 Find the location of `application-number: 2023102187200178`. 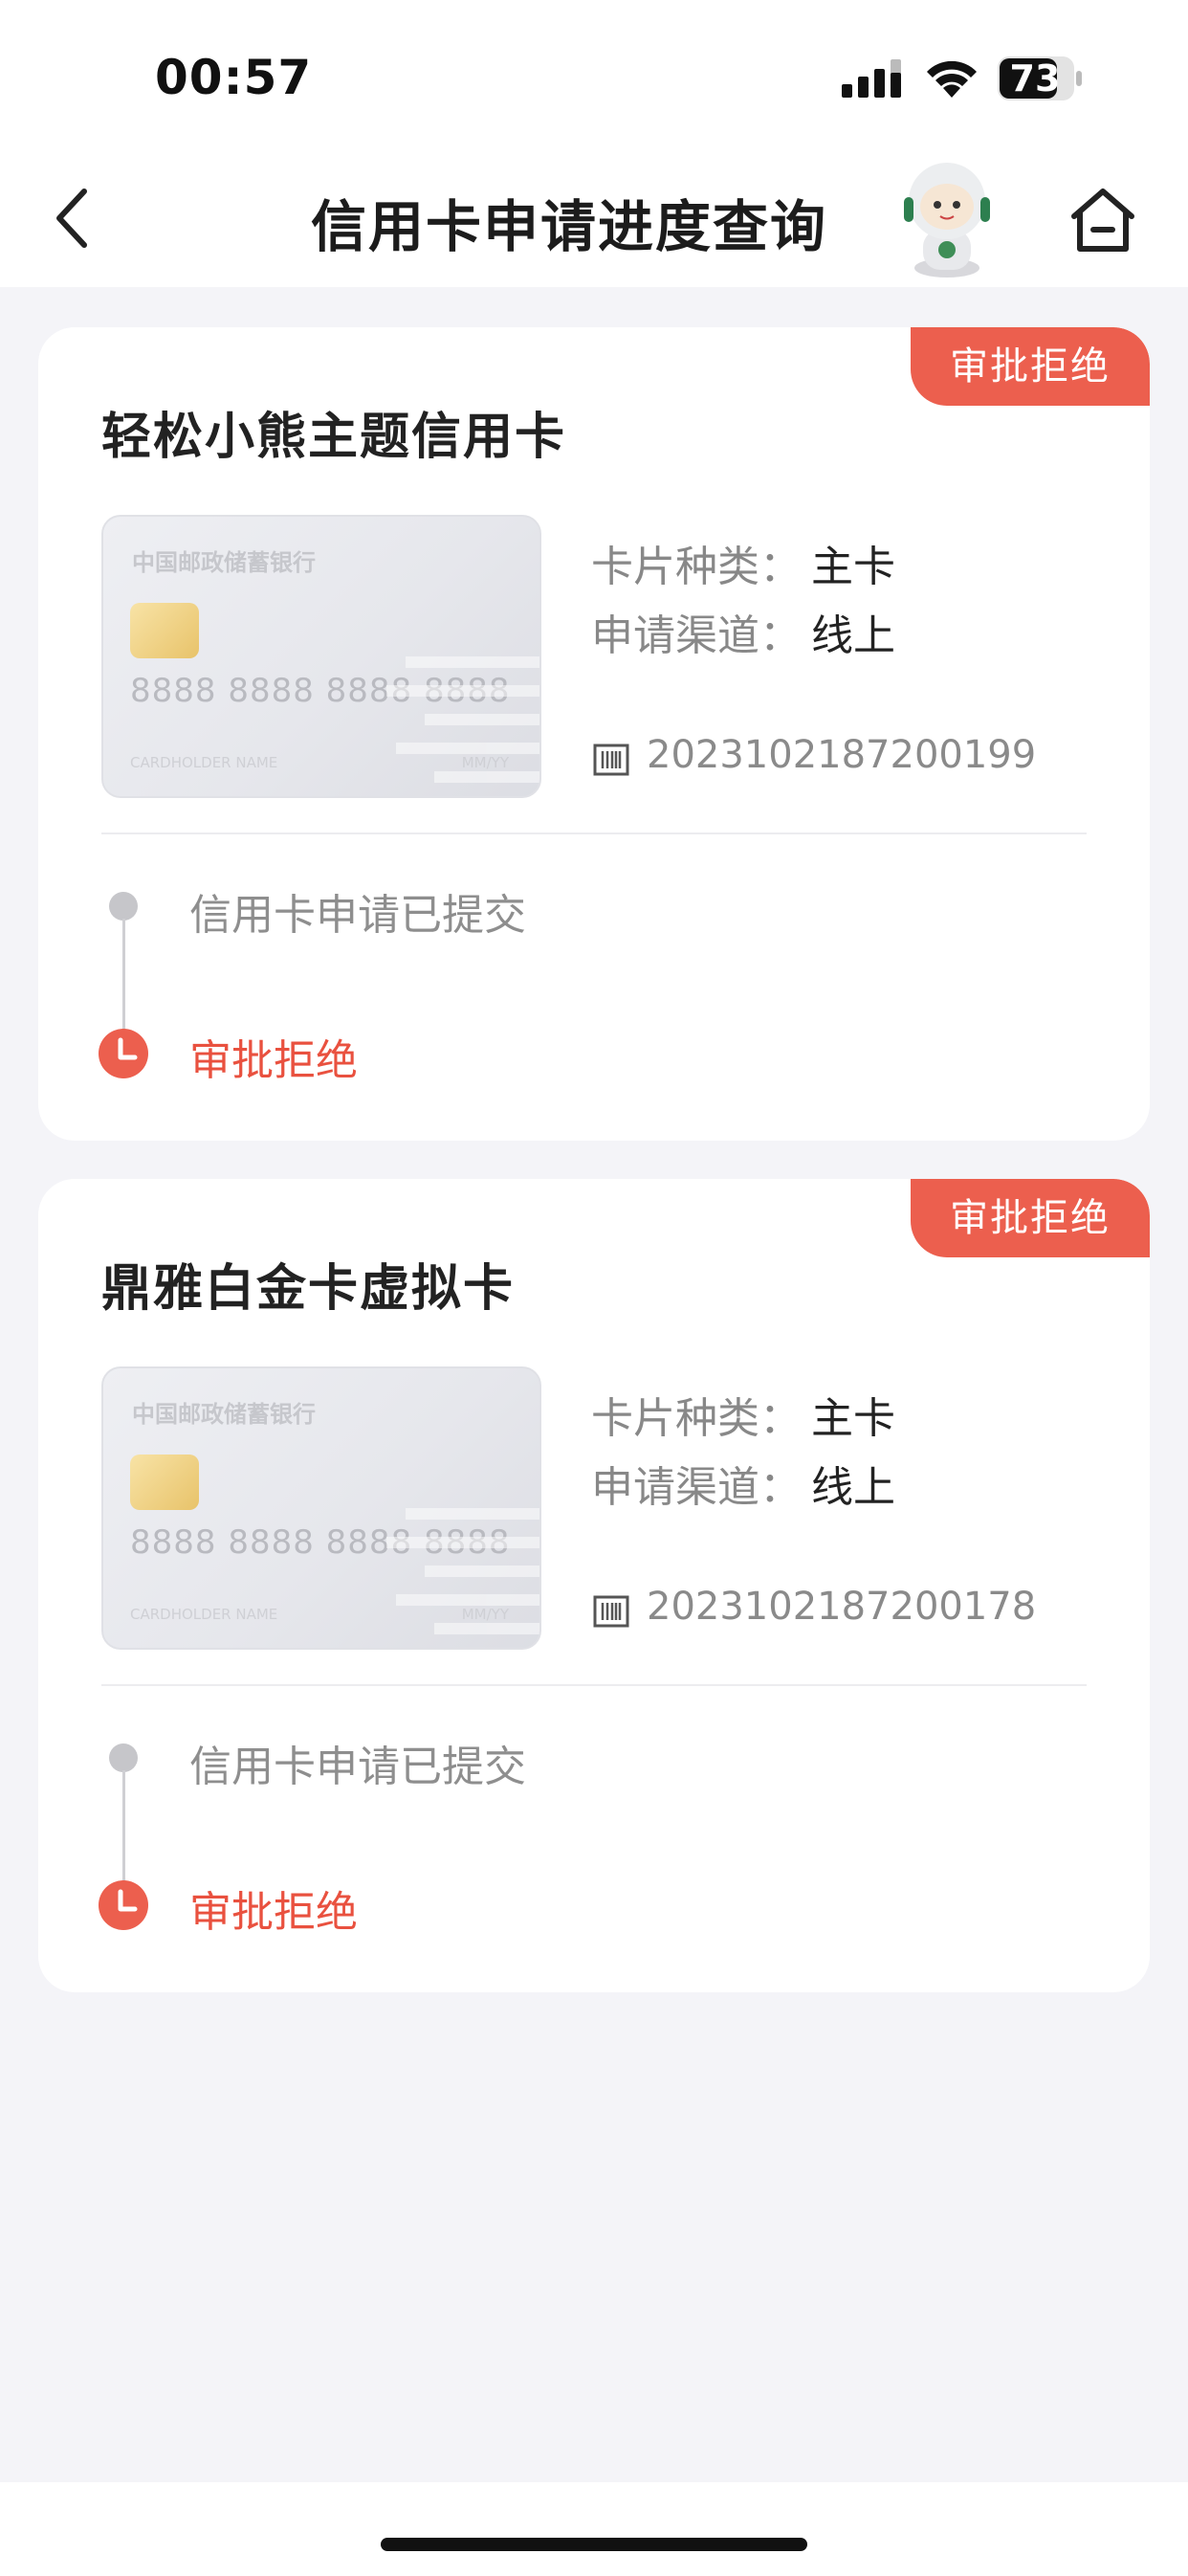

application-number: 2023102187200178 is located at coordinates (842, 1607).